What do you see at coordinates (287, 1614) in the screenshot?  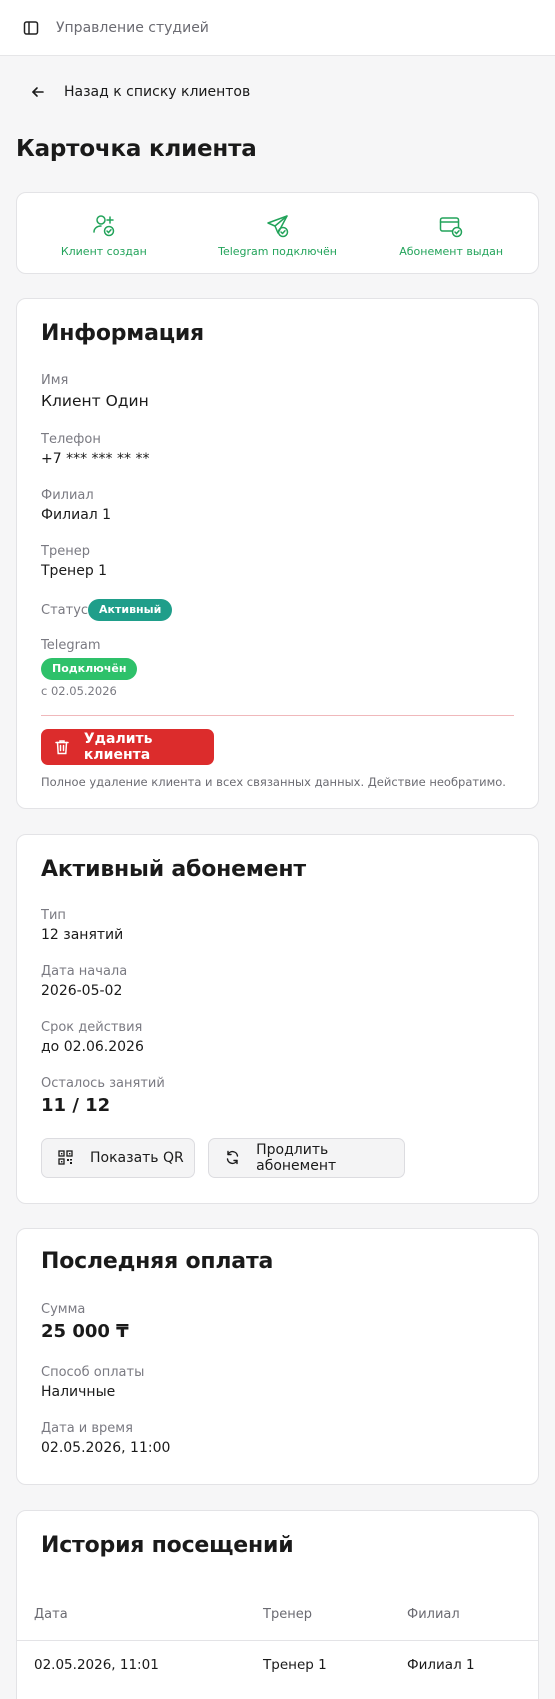 I see `column-header-trainer: Тренер` at bounding box center [287, 1614].